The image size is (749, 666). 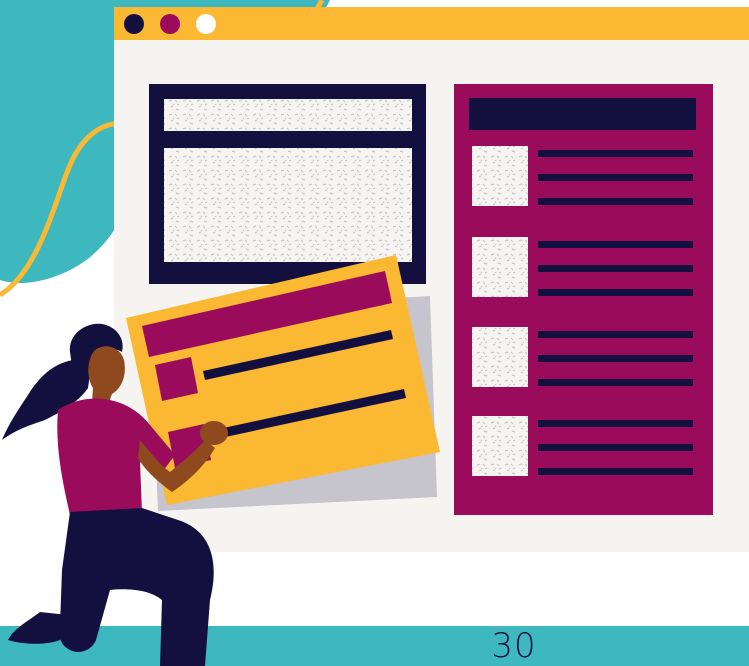 I want to click on person-legs-texture, so click(x=105, y=574).